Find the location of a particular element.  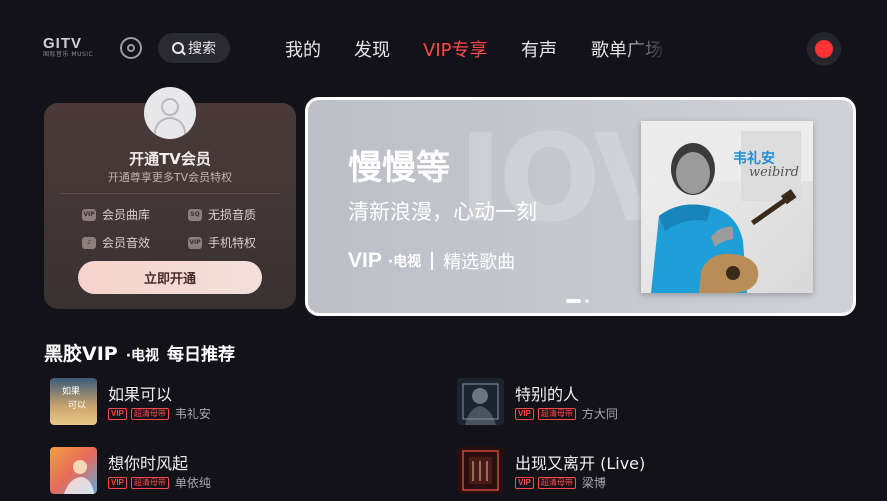

member-card-subtitle: 开通尊享更多TV会员特权 is located at coordinates (170, 177).